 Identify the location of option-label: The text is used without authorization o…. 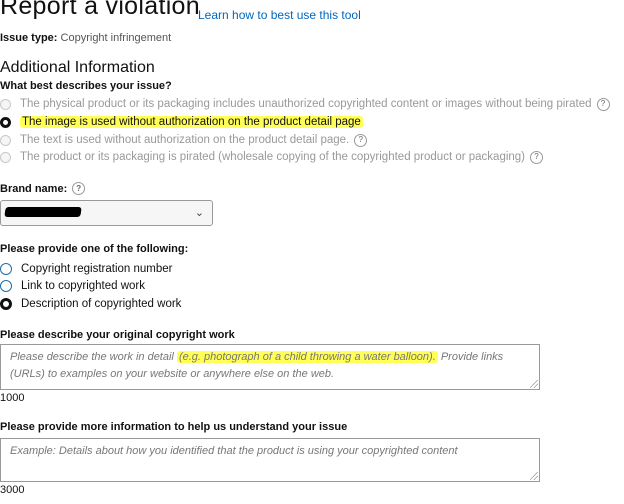
(185, 140).